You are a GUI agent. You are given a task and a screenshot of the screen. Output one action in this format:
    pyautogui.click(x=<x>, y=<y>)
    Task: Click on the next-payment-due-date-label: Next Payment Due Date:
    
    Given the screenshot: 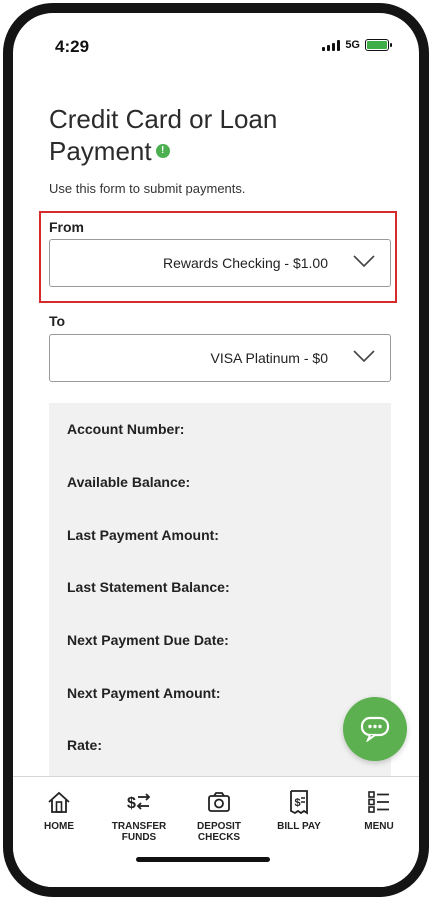 What is the action you would take?
    pyautogui.click(x=148, y=640)
    